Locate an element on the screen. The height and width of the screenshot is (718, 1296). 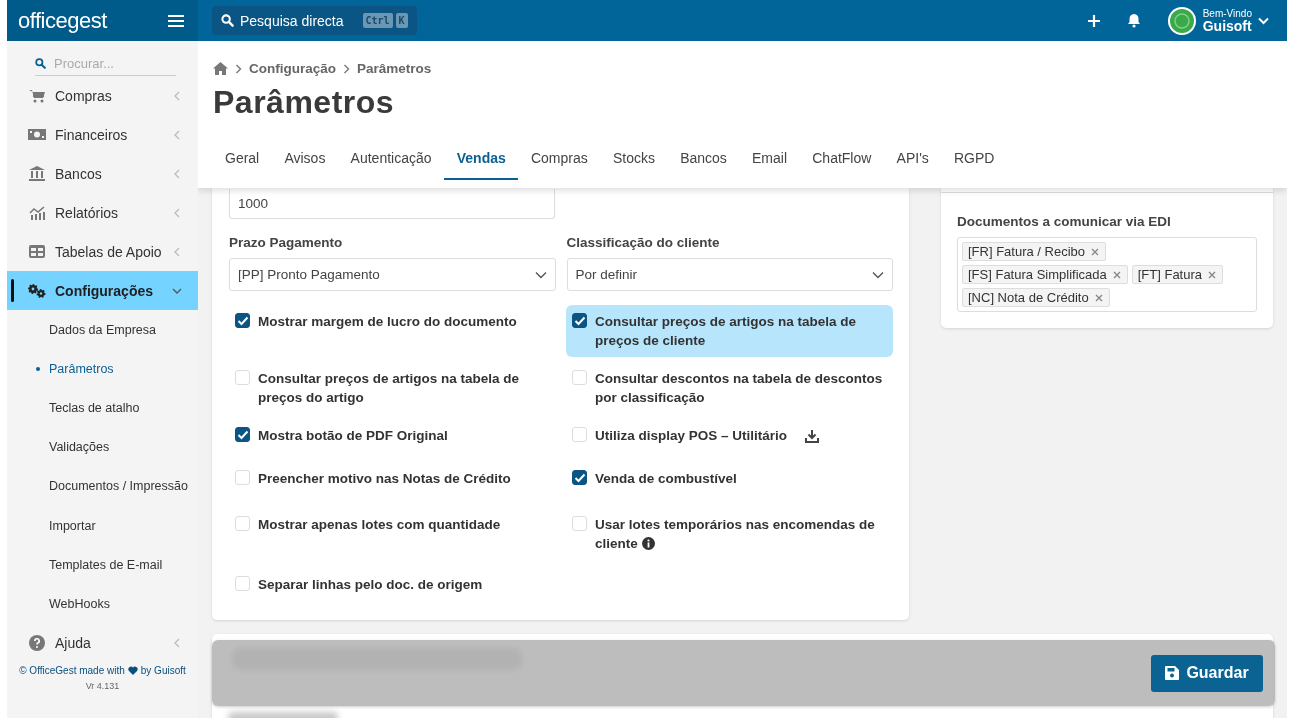
plus-icon is located at coordinates (1093, 20).